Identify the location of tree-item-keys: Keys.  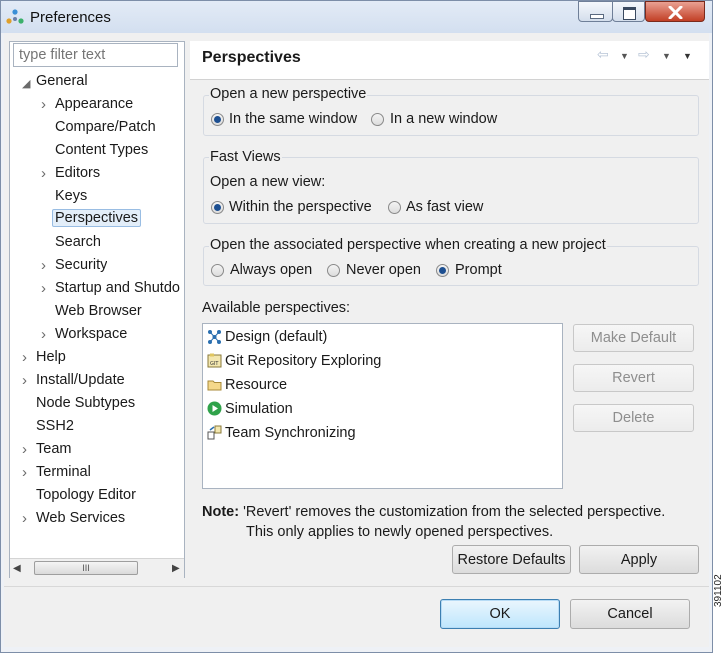
(71, 196).